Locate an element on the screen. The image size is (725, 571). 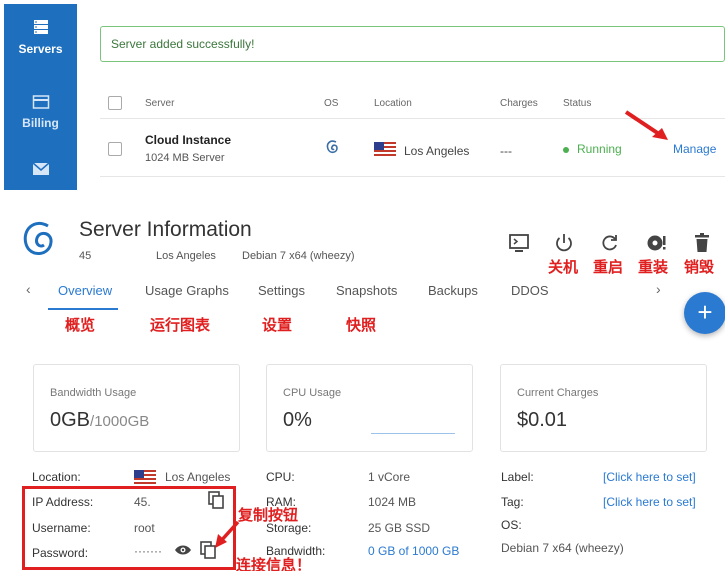
active-tab-indicator is located at coordinates (83, 309).